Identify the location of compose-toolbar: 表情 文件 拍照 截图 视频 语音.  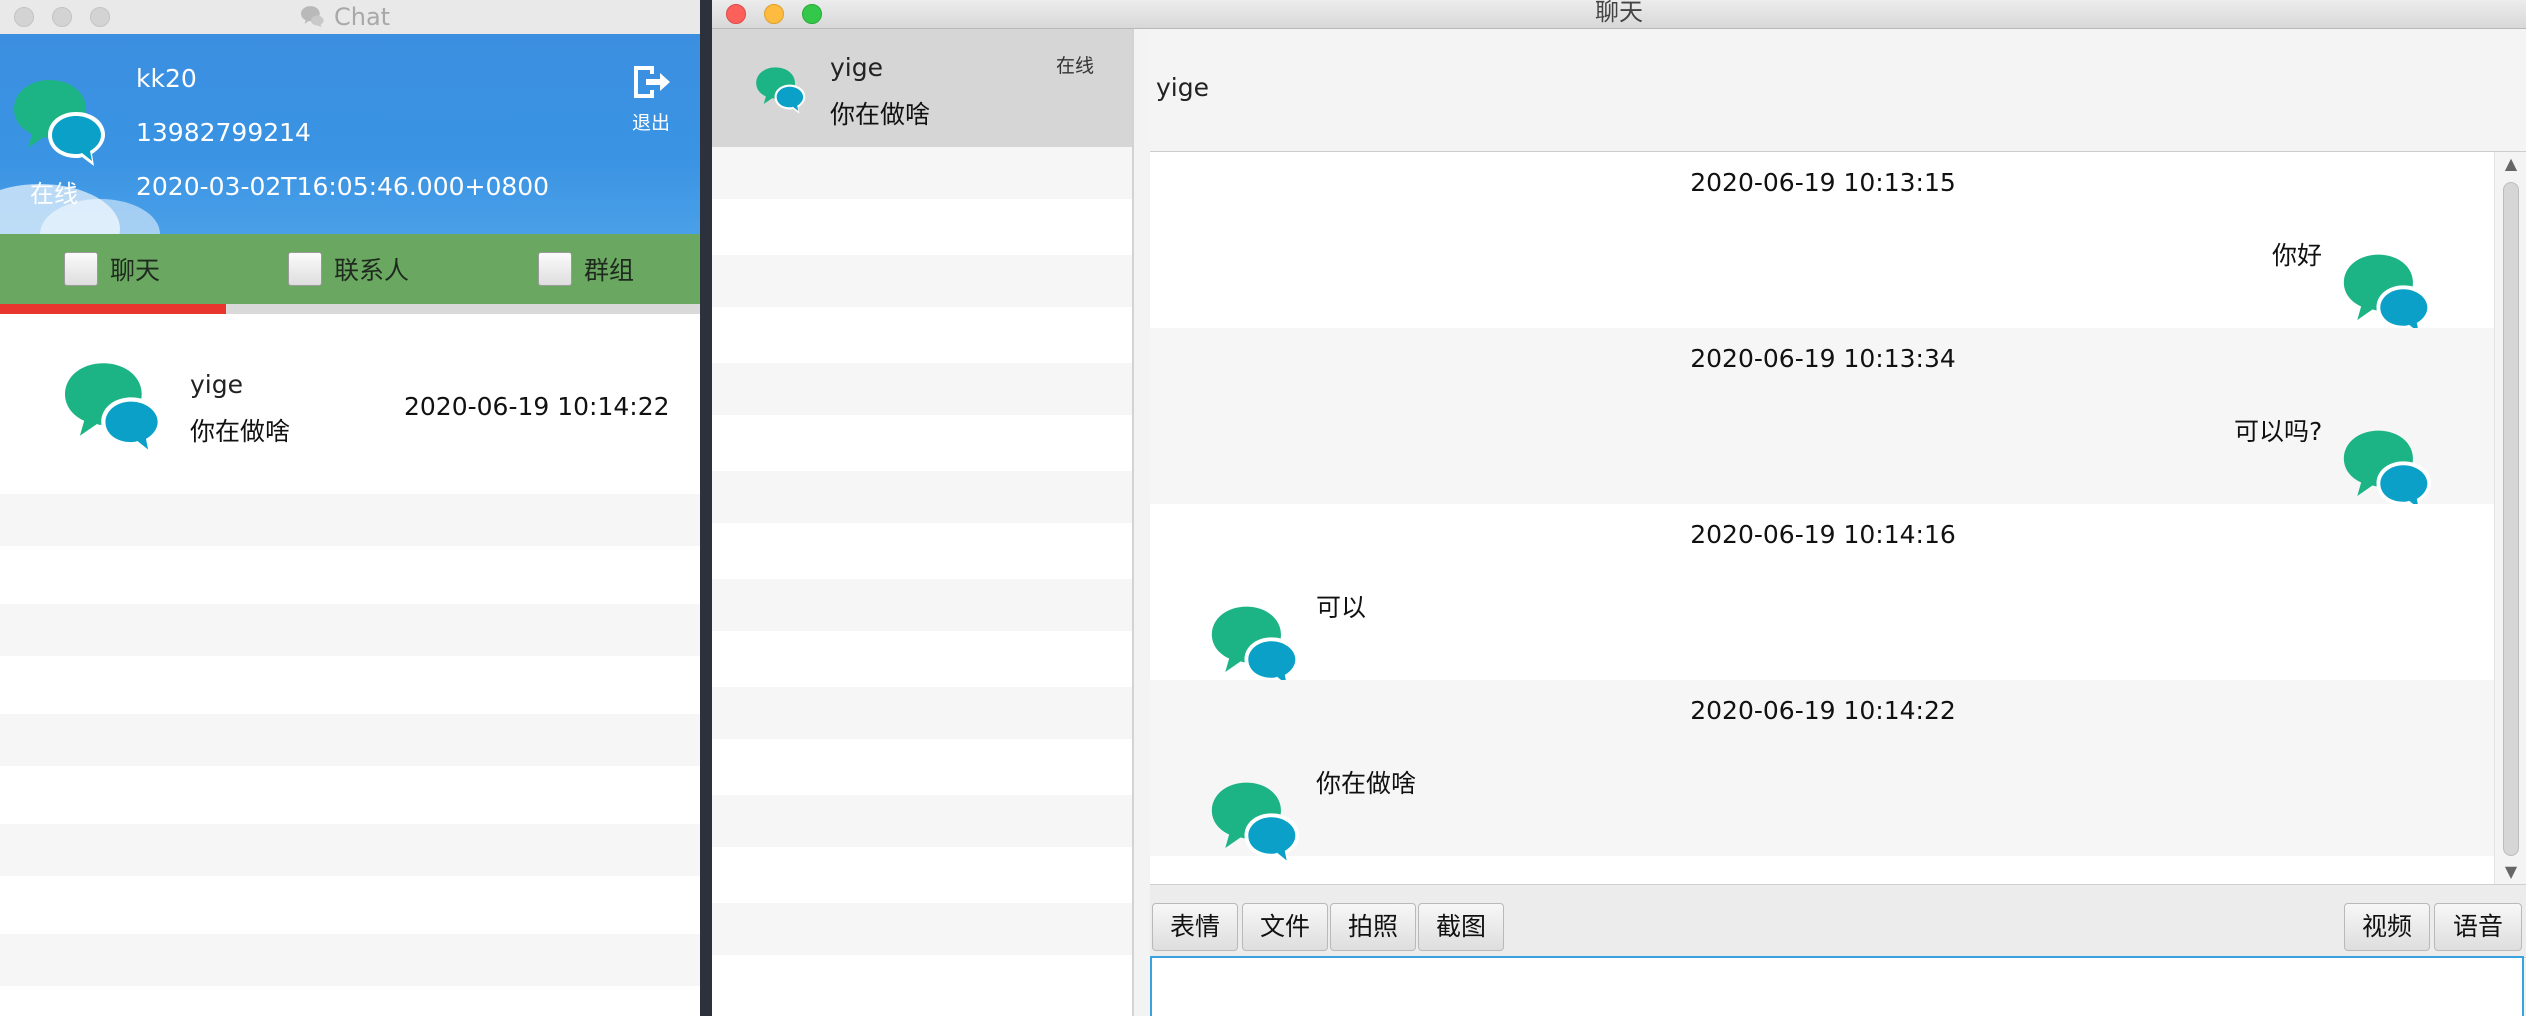
(1838, 921).